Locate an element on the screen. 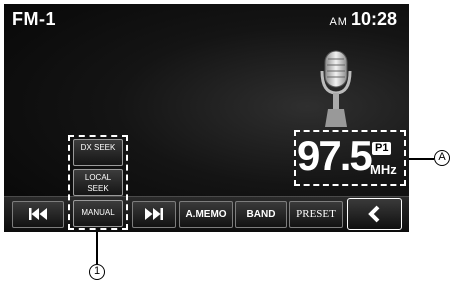 The height and width of the screenshot is (283, 460). back-button is located at coordinates (374, 214).